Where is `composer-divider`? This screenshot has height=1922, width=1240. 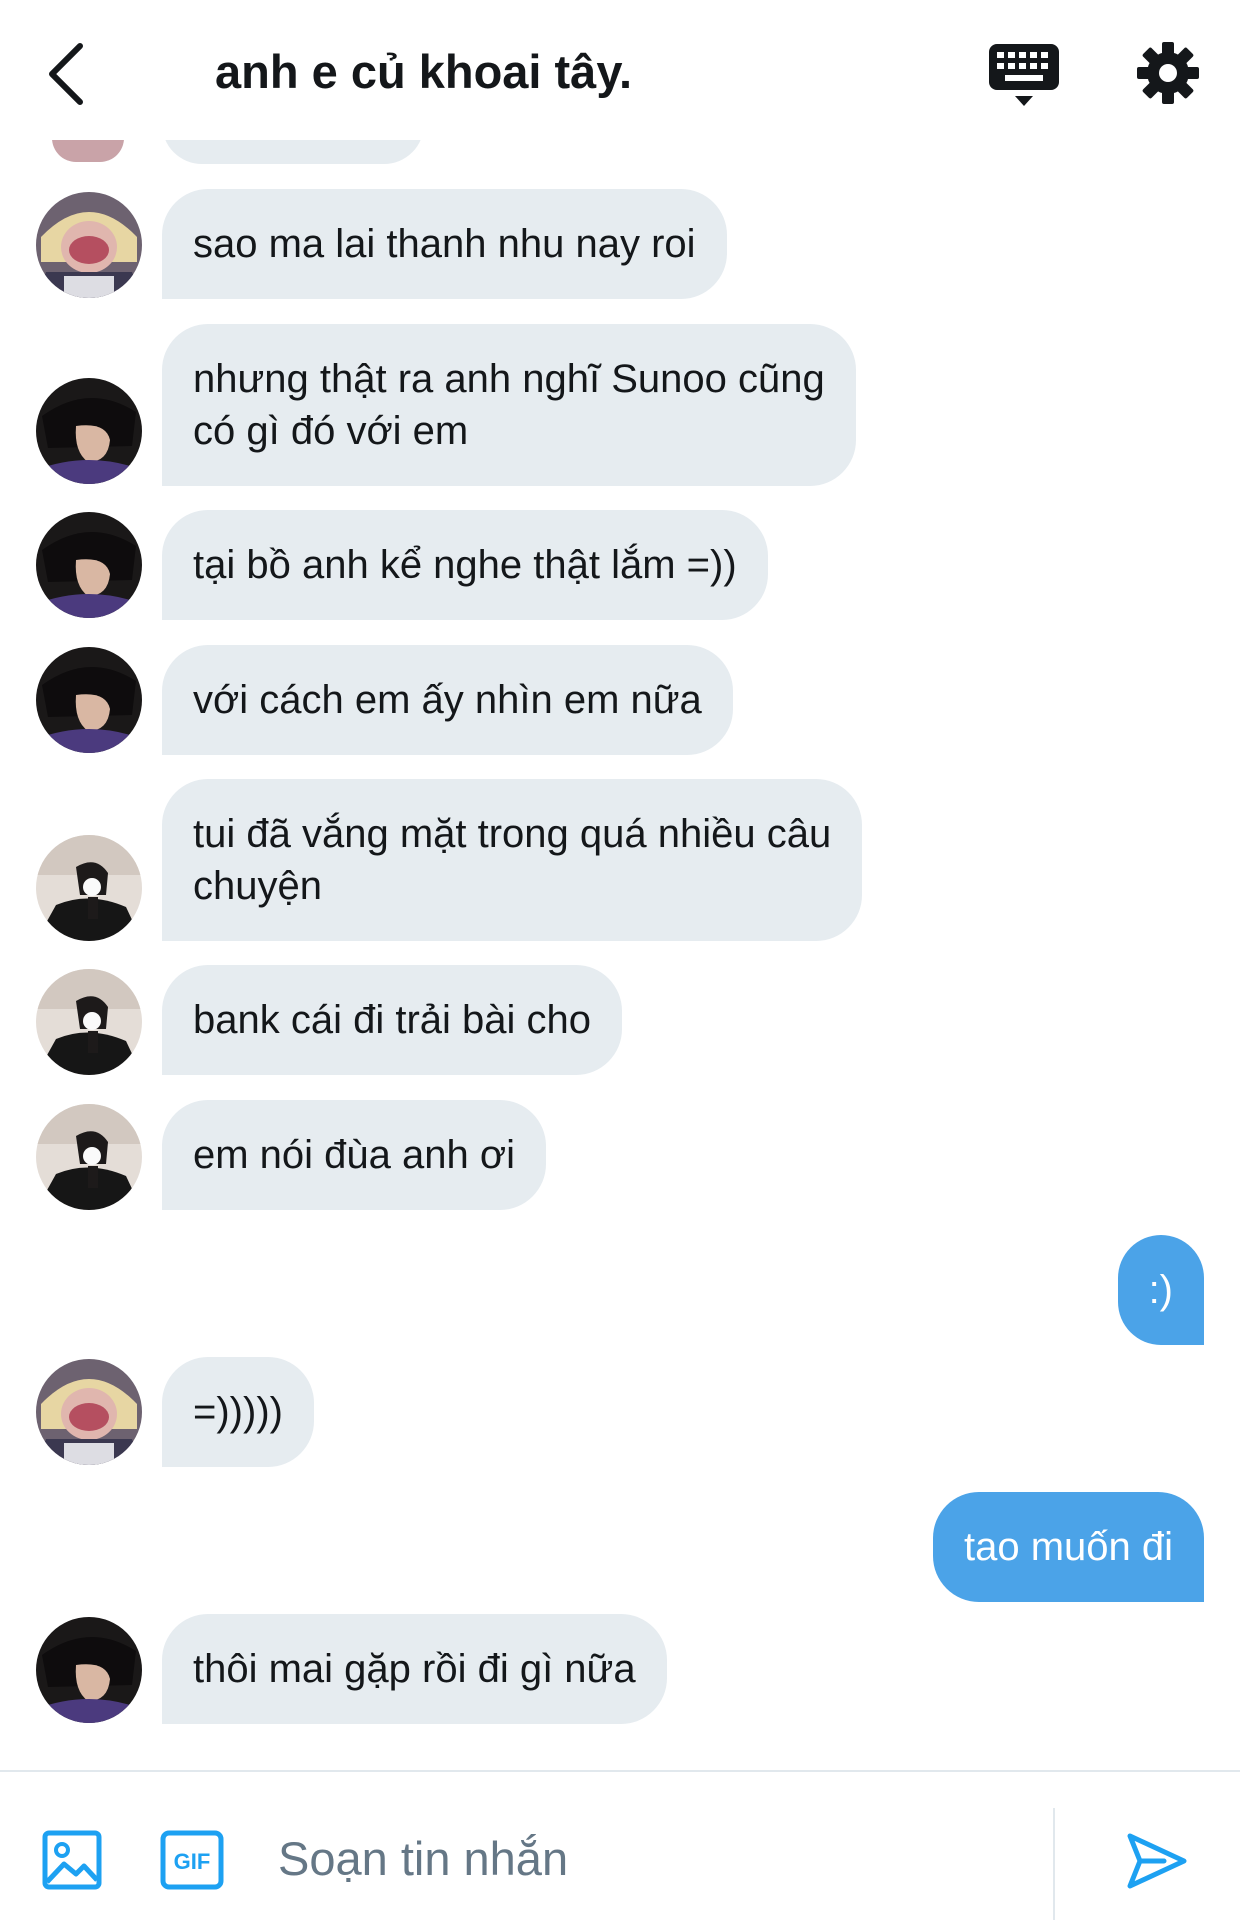 composer-divider is located at coordinates (1054, 1864).